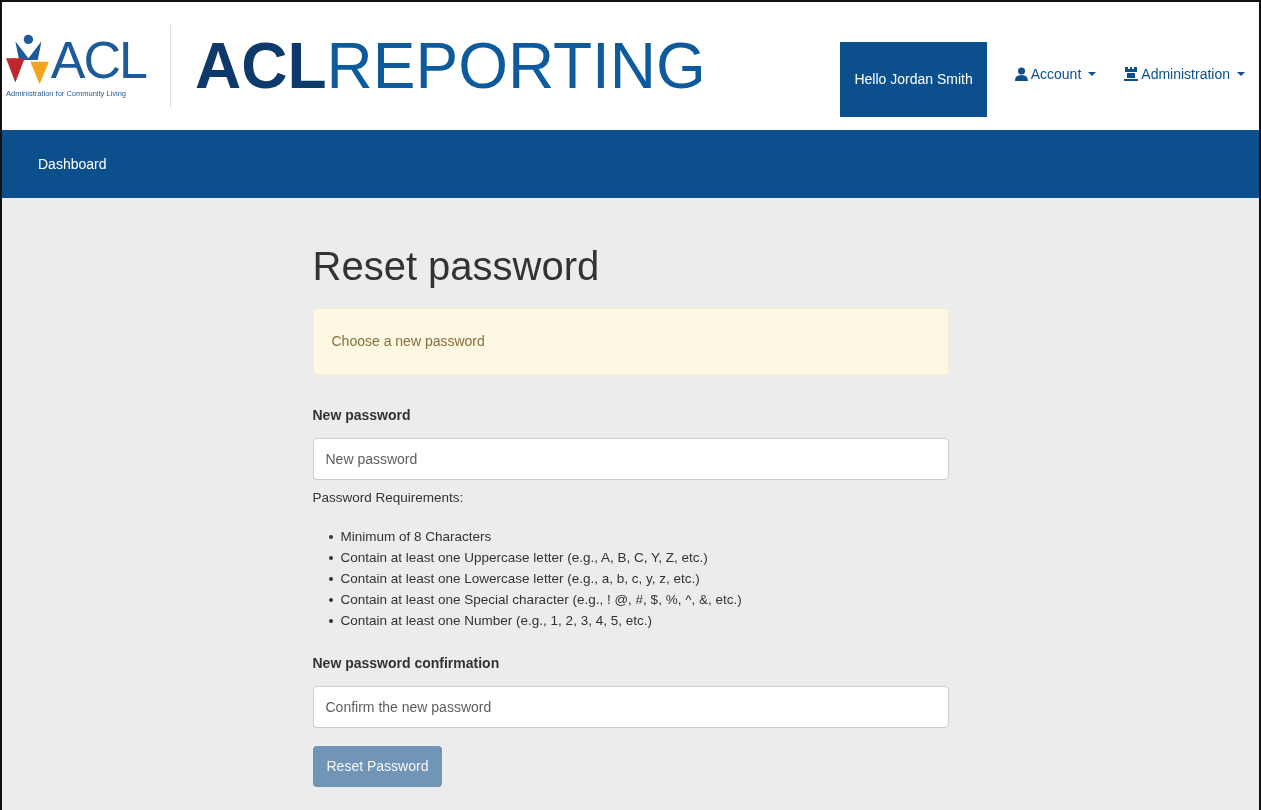  Describe the element at coordinates (1184, 74) in the screenshot. I see `dropdown-menu-link: Administration` at that location.